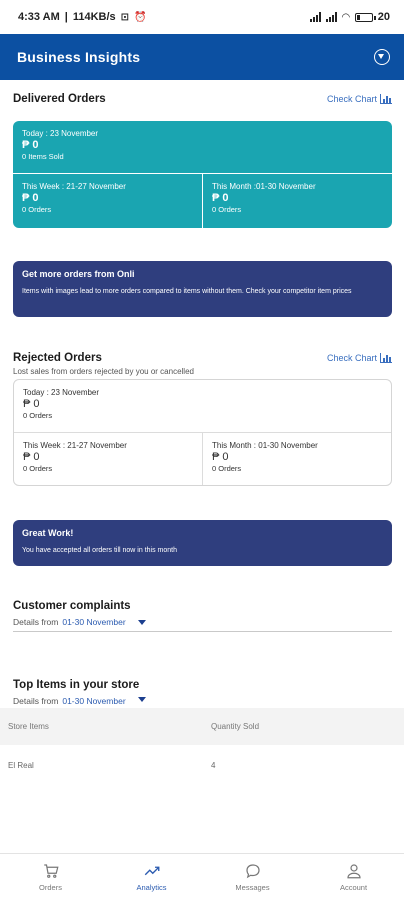 The height and width of the screenshot is (900, 404). Describe the element at coordinates (316, 17) in the screenshot. I see `signal-icon` at that location.